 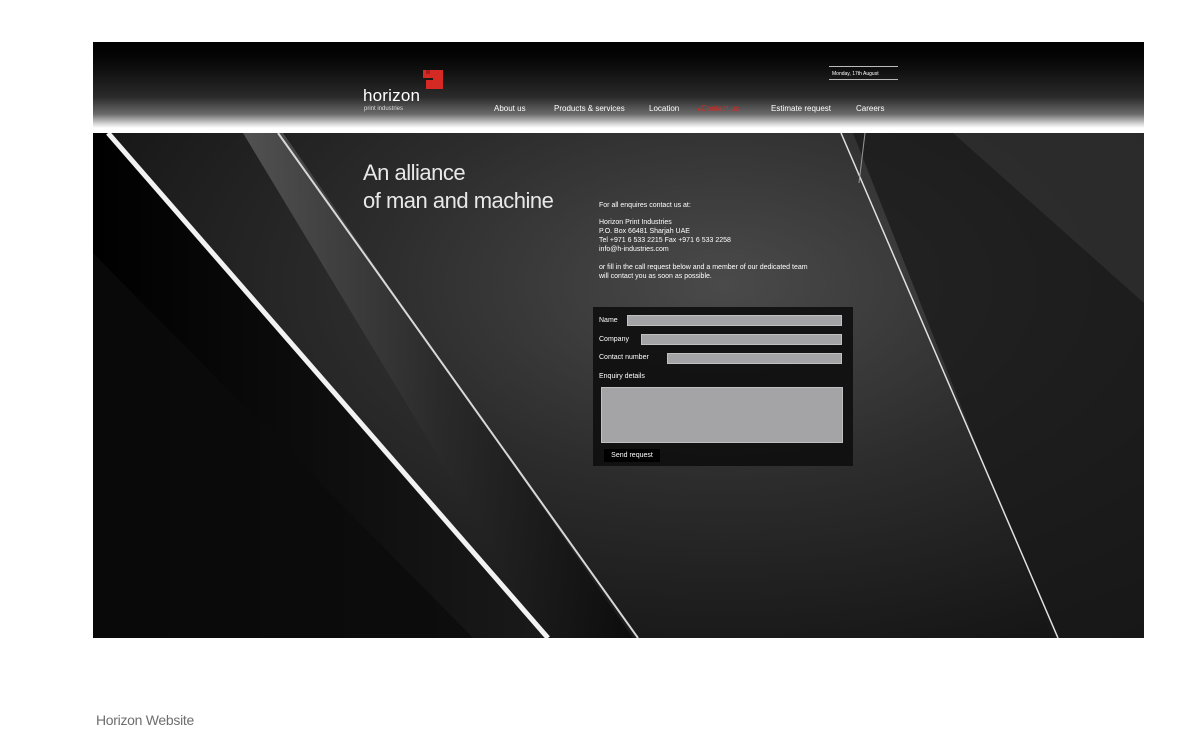 What do you see at coordinates (614, 339) in the screenshot?
I see `company-label: Company` at bounding box center [614, 339].